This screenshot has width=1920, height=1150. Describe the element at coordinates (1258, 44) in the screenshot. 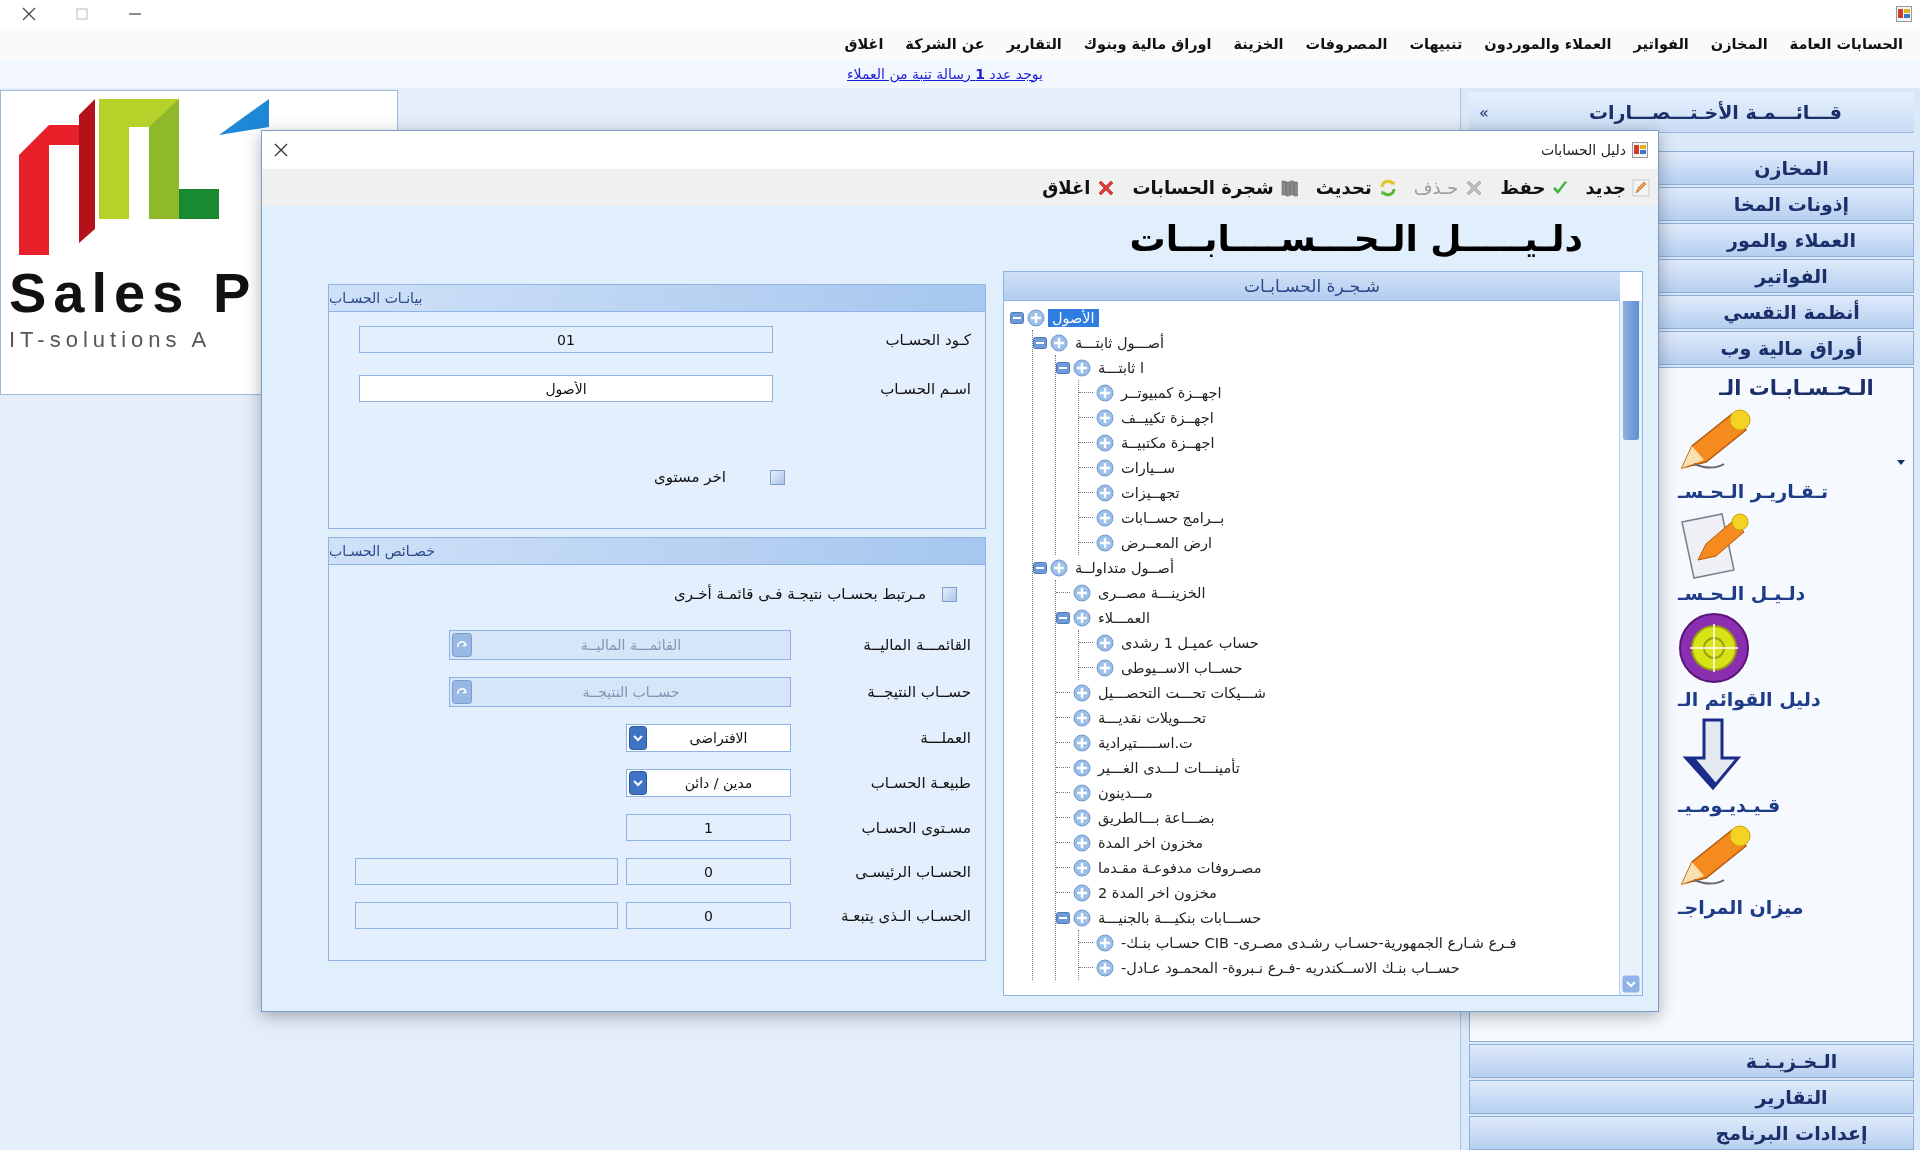

I see `menu-item: الخزينة` at that location.